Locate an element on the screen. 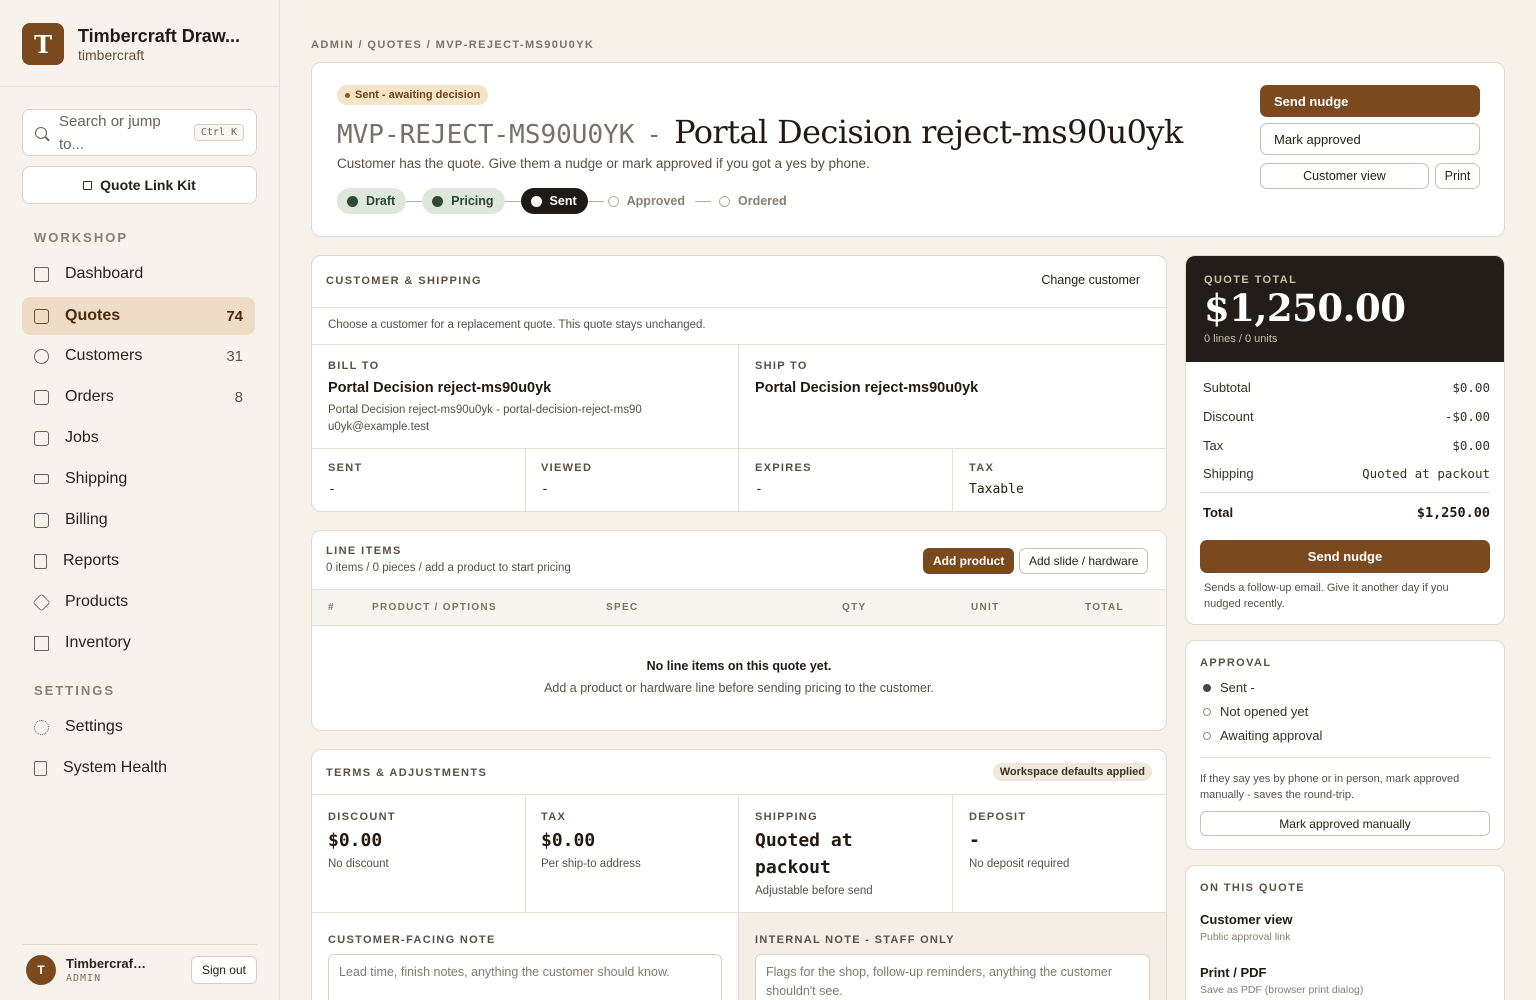 This screenshot has height=1000, width=1536. change-customer-button: Change customer is located at coordinates (1090, 280).